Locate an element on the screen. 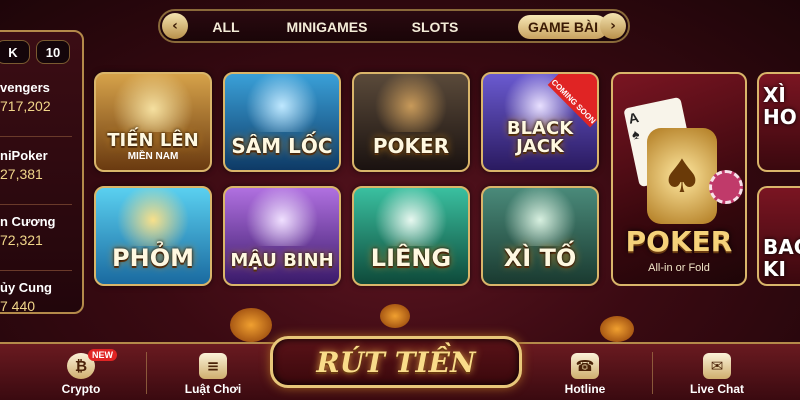  coins-icon is located at coordinates (153, 217).